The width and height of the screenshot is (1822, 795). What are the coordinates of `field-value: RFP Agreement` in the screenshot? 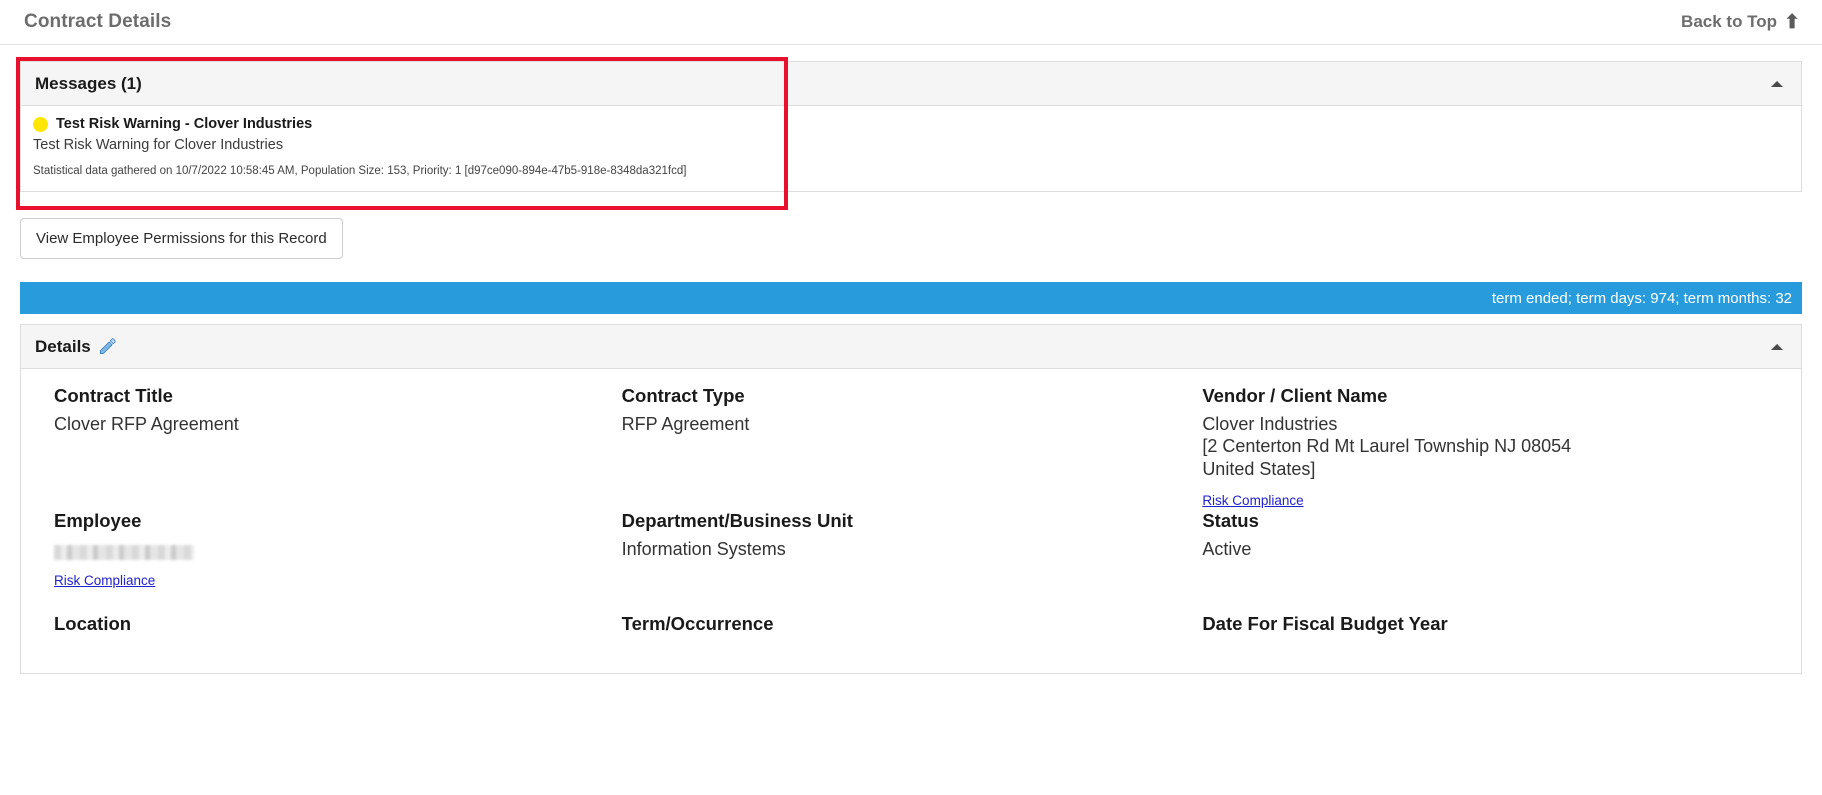 It's located at (685, 424).